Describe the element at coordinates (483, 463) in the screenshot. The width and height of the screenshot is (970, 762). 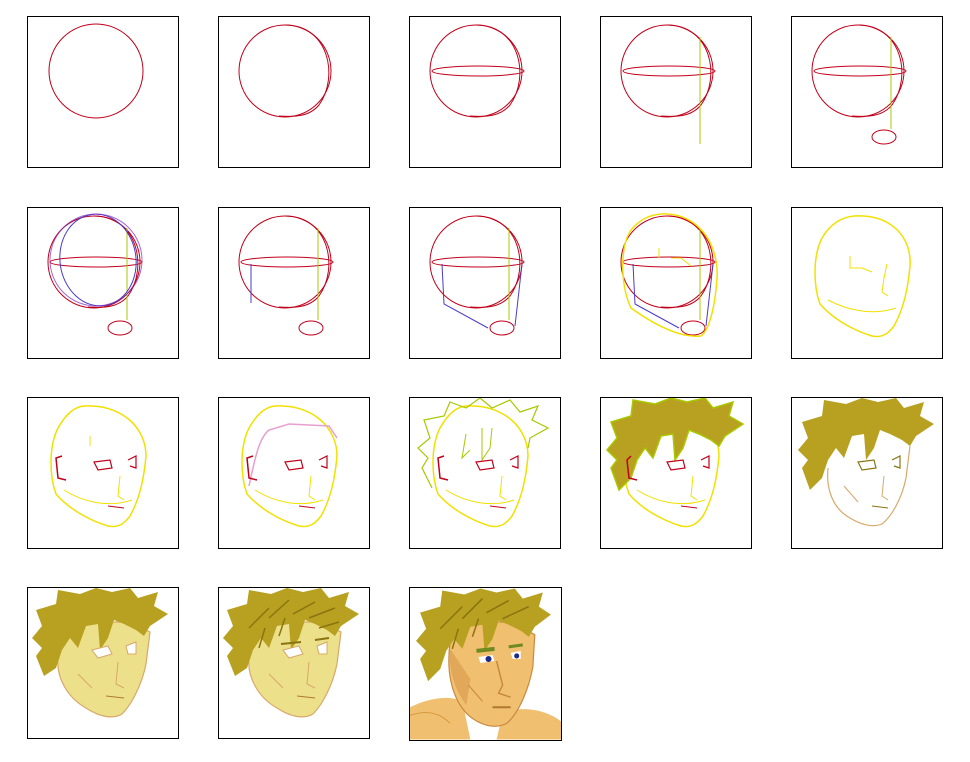
I see `step-13-drawing` at that location.